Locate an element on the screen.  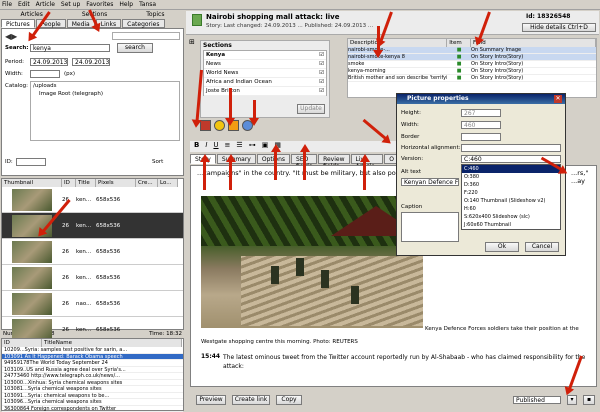
version-option: O:140 Thumbnail (Slideshow v2) is located at coordinates (511, 201).